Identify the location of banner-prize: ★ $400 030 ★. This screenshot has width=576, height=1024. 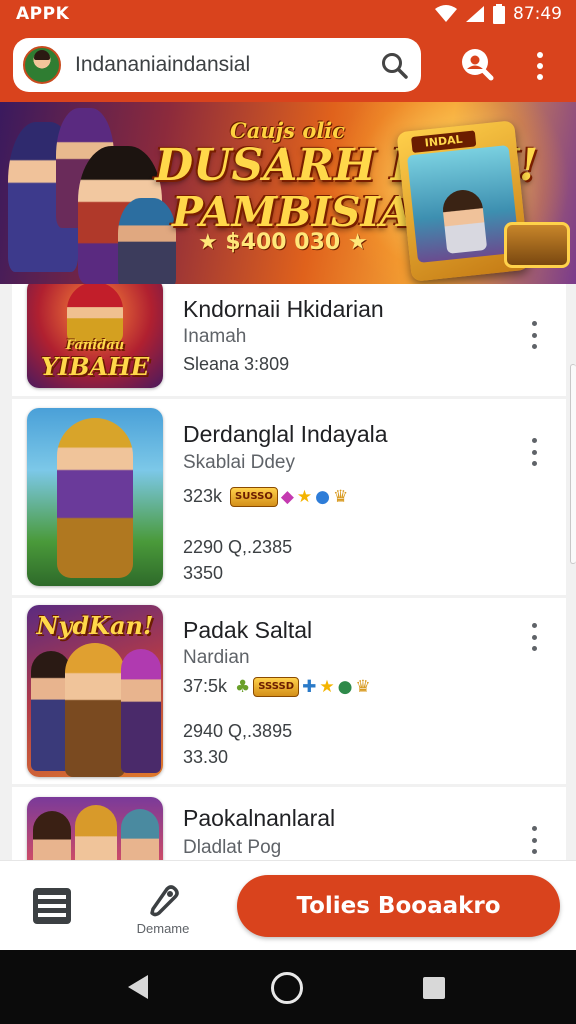
(283, 242).